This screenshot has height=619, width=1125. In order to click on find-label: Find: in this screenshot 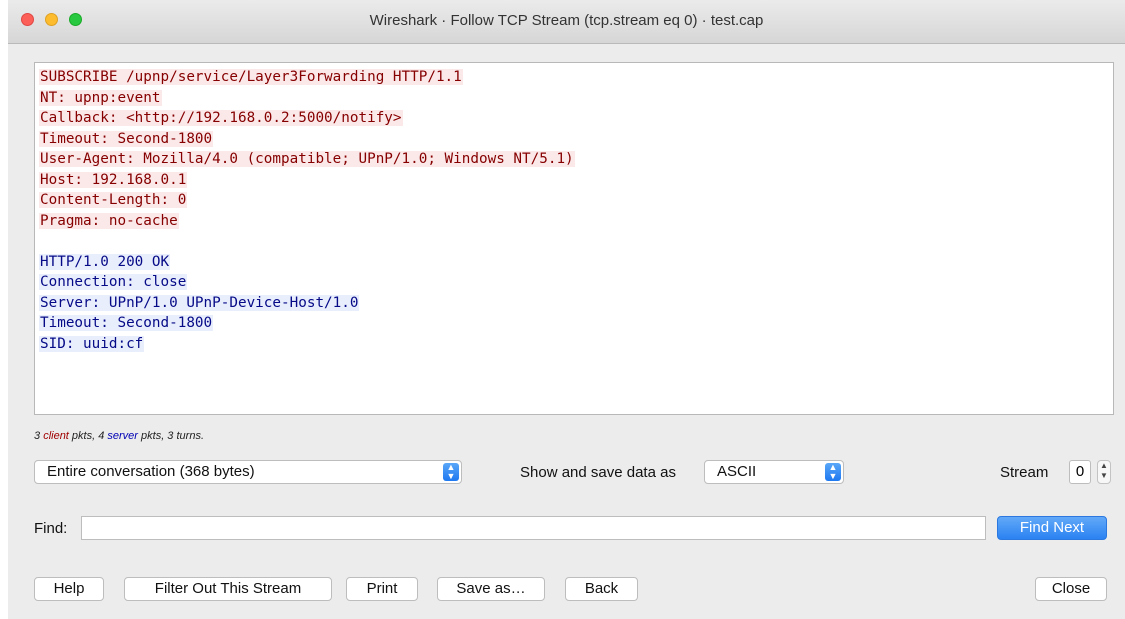, I will do `click(51, 528)`.